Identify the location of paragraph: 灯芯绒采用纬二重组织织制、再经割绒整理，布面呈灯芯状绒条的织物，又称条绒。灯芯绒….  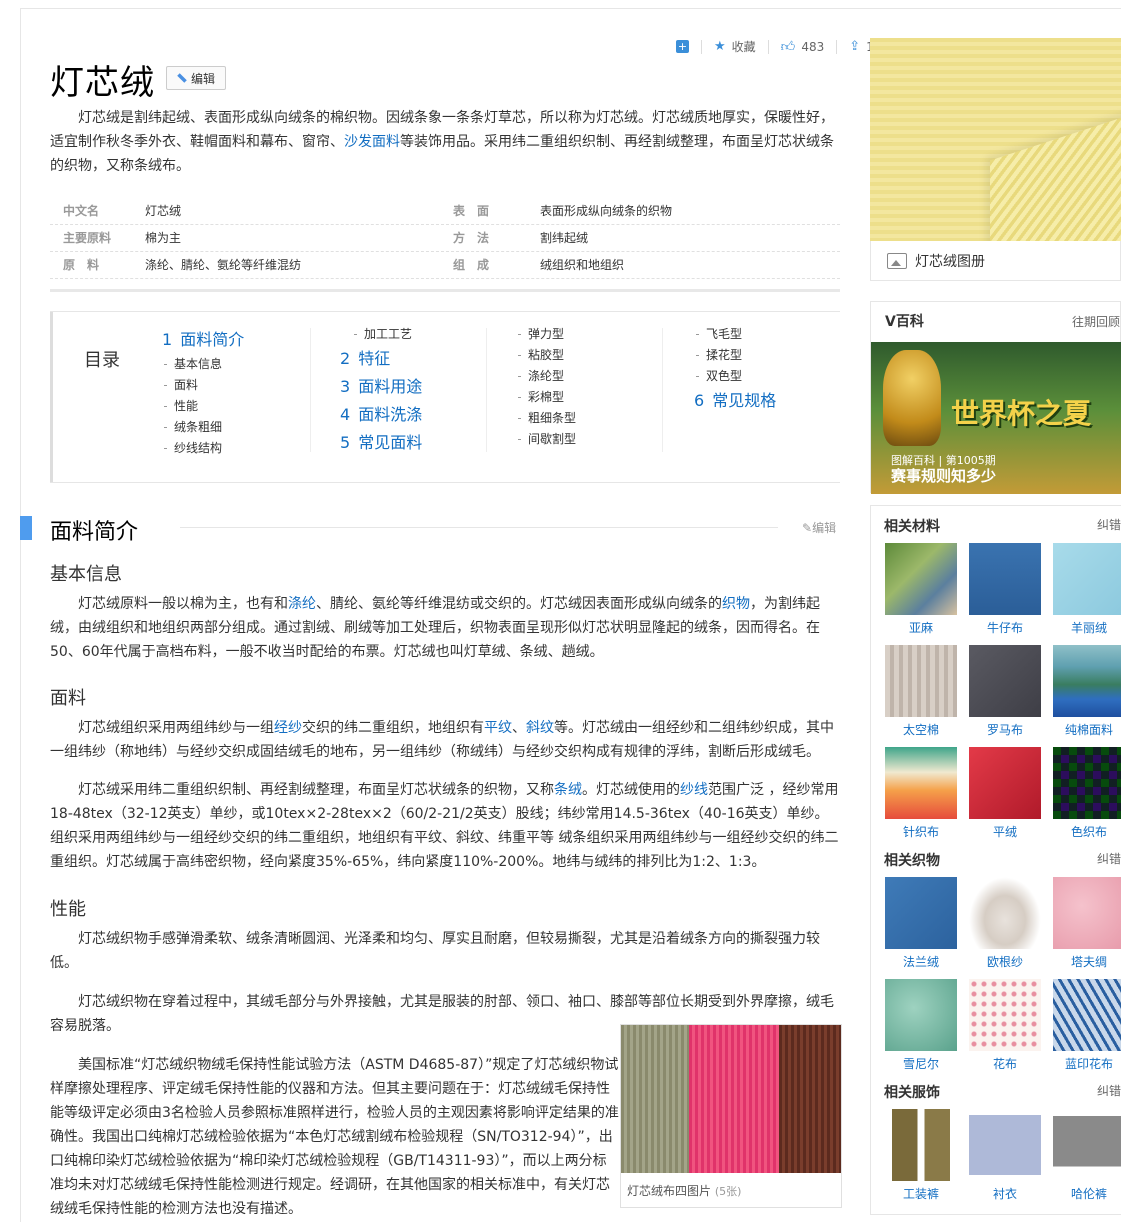
(444, 826).